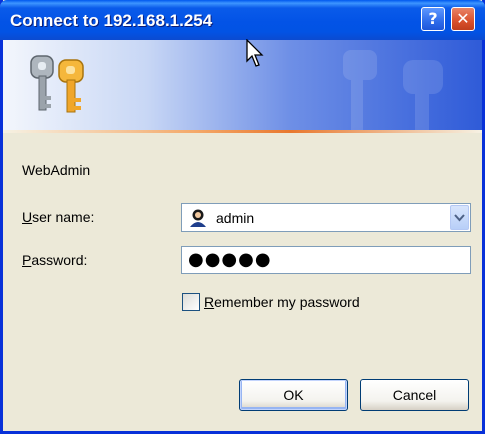 Image resolution: width=485 pixels, height=434 pixels. Describe the element at coordinates (293, 395) in the screenshot. I see `ok-button: OK` at that location.